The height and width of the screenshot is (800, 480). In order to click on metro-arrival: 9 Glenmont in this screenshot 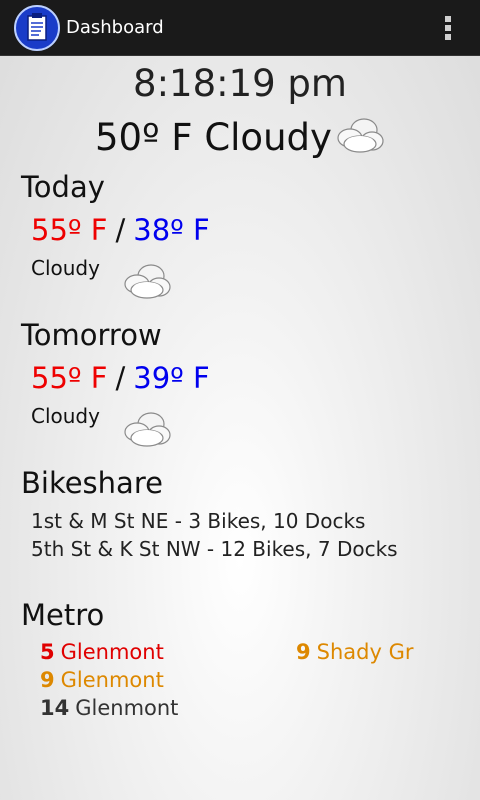, I will do `click(102, 680)`.